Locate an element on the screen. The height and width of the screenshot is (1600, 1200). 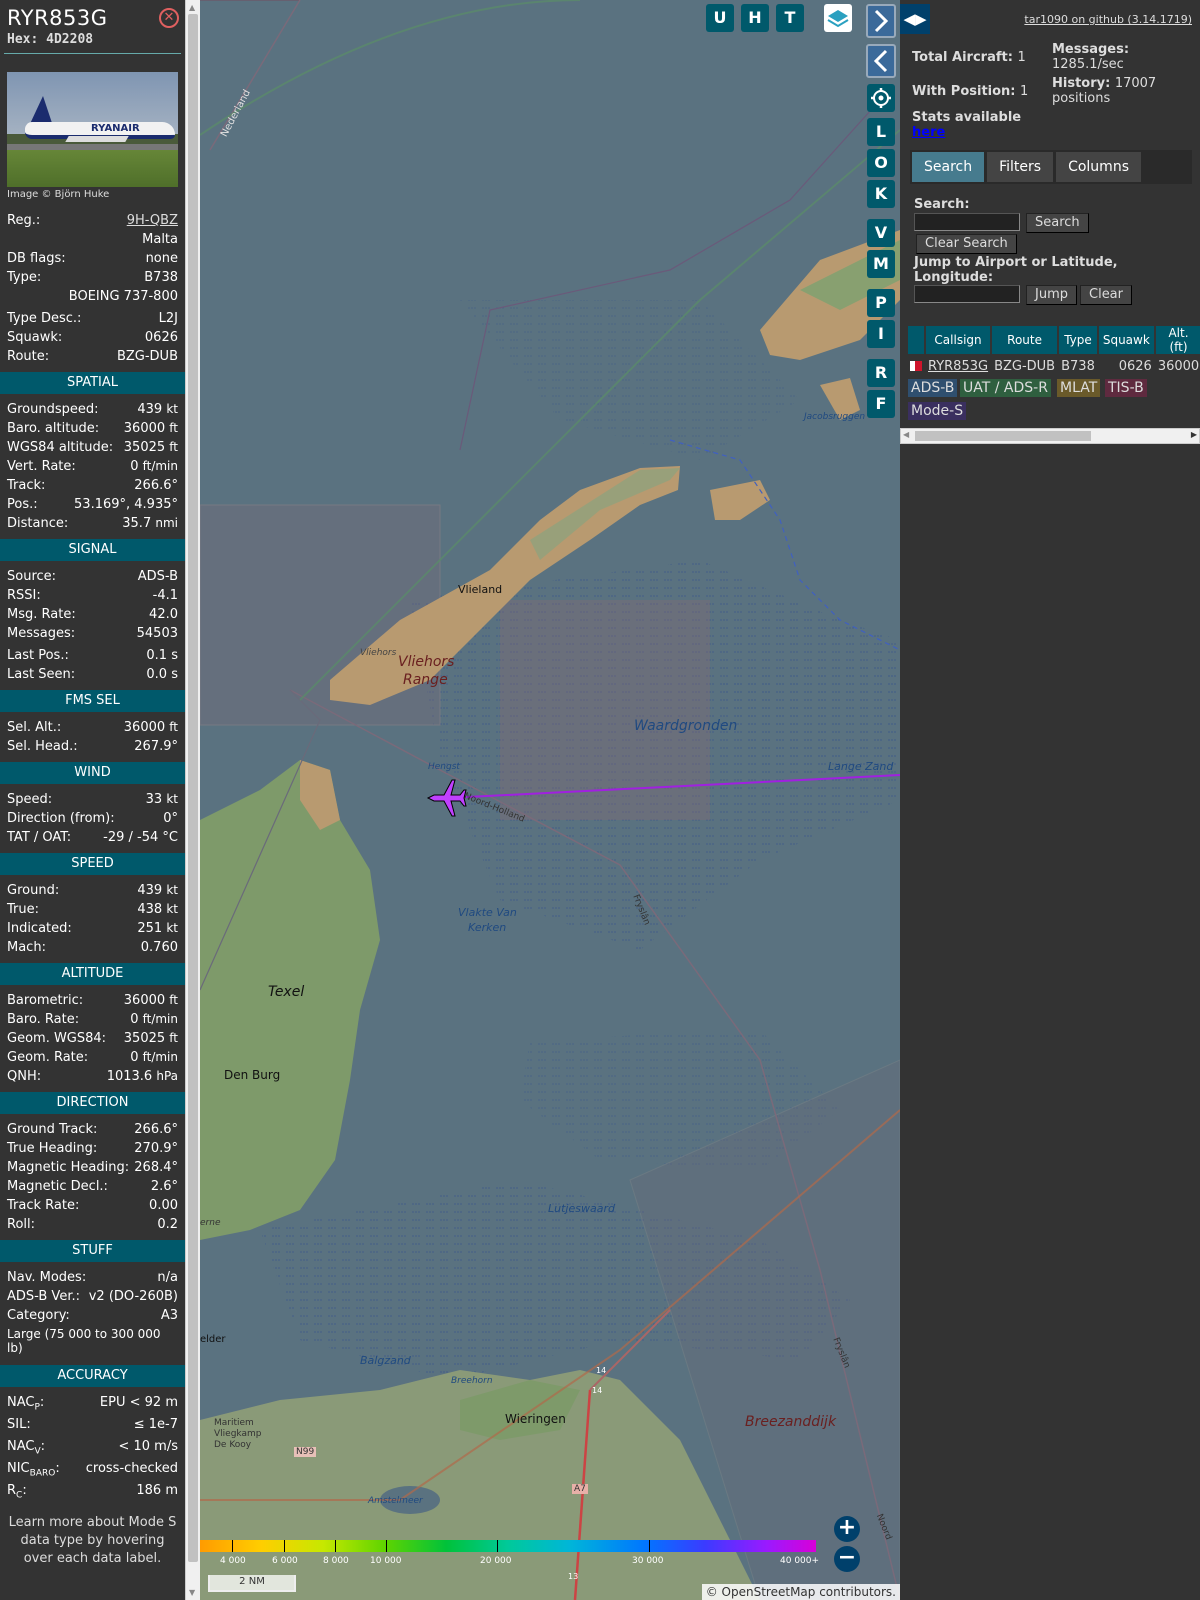
table-row: RYR853G BZG-DUB B738 0626 36000 is located at coordinates (1054, 366).